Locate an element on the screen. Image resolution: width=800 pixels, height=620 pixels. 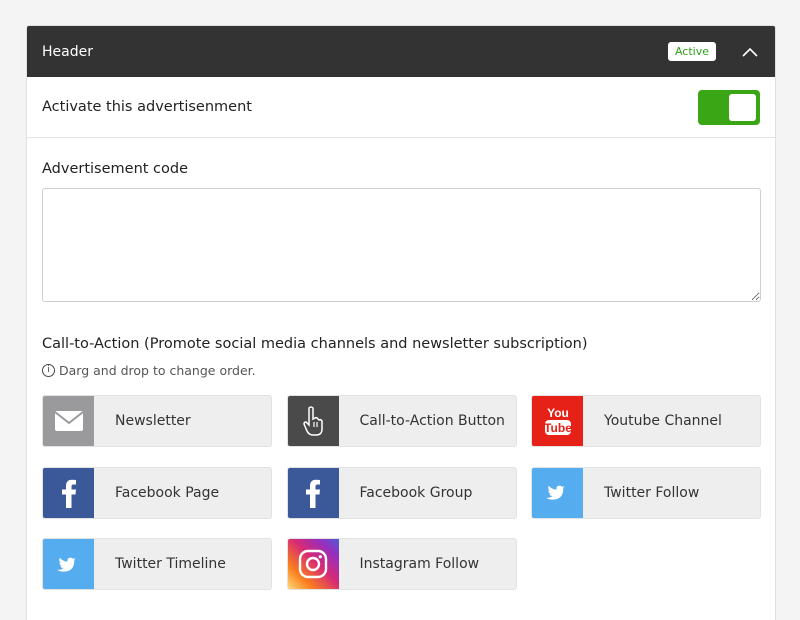
collapse-button is located at coordinates (750, 52).